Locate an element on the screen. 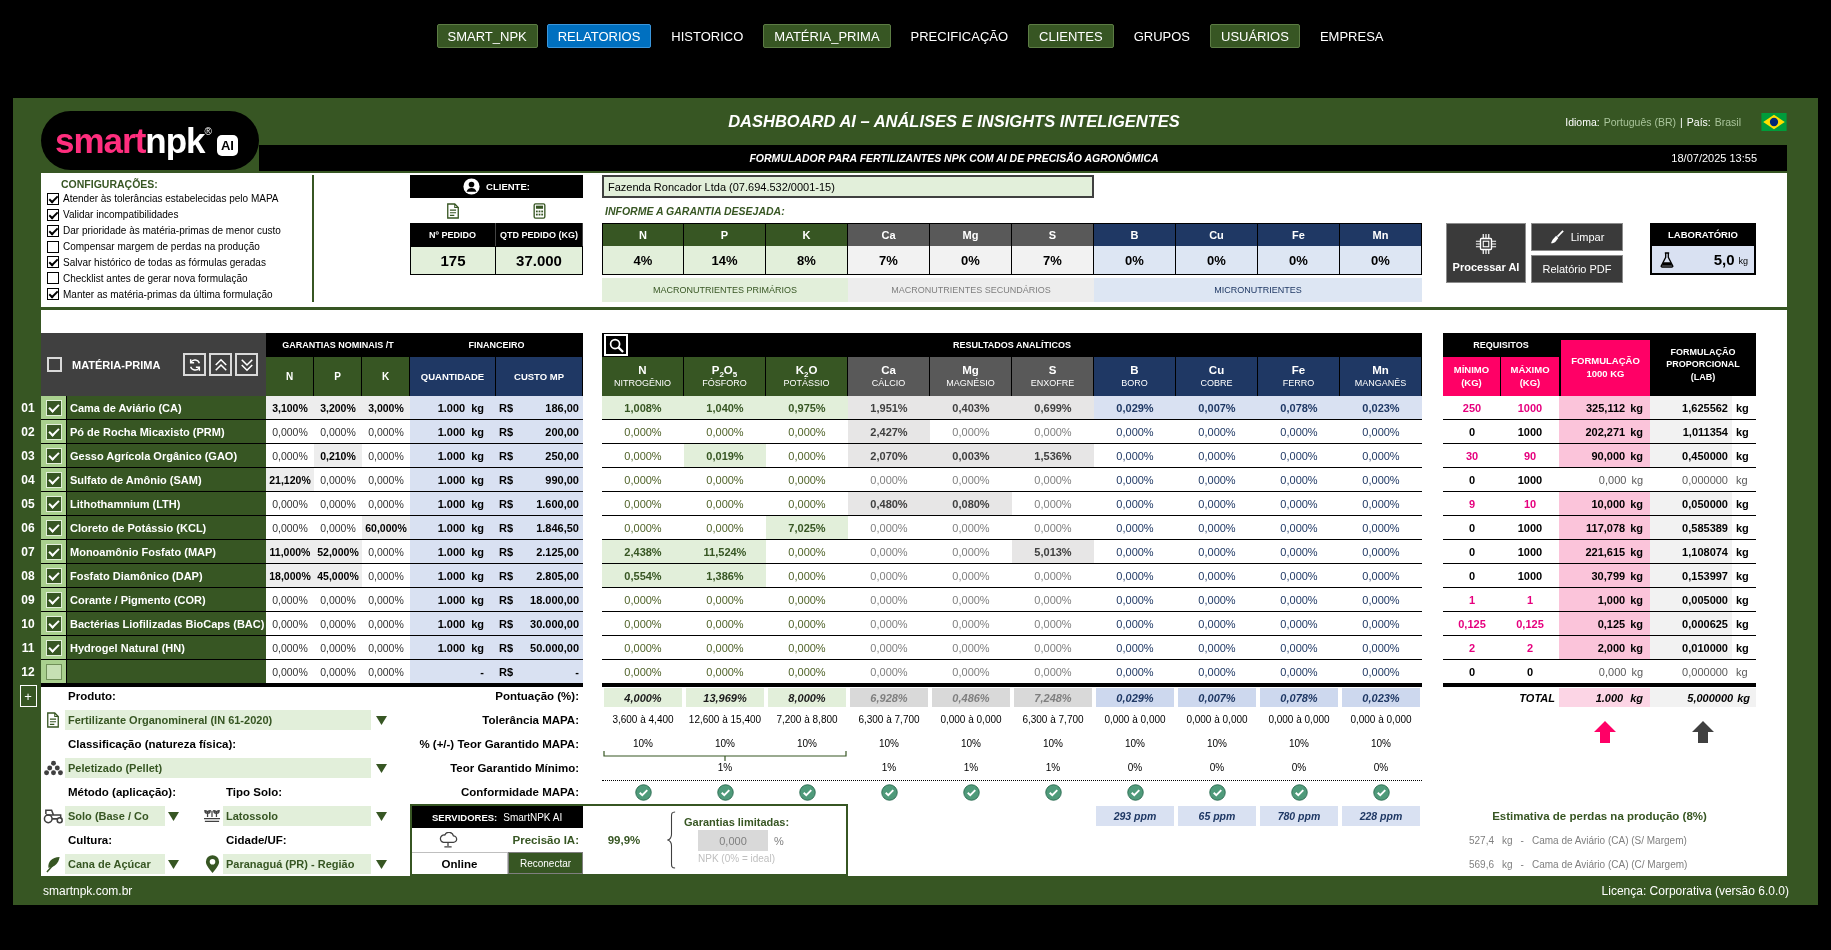  nominal-value: 45,000% is located at coordinates (338, 576).